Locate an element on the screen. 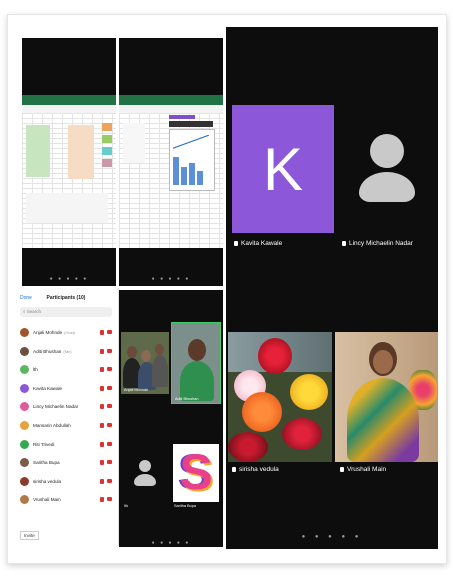 The height and width of the screenshot is (576, 453). participant-row: Riti Trivedi is located at coordinates (66, 445).